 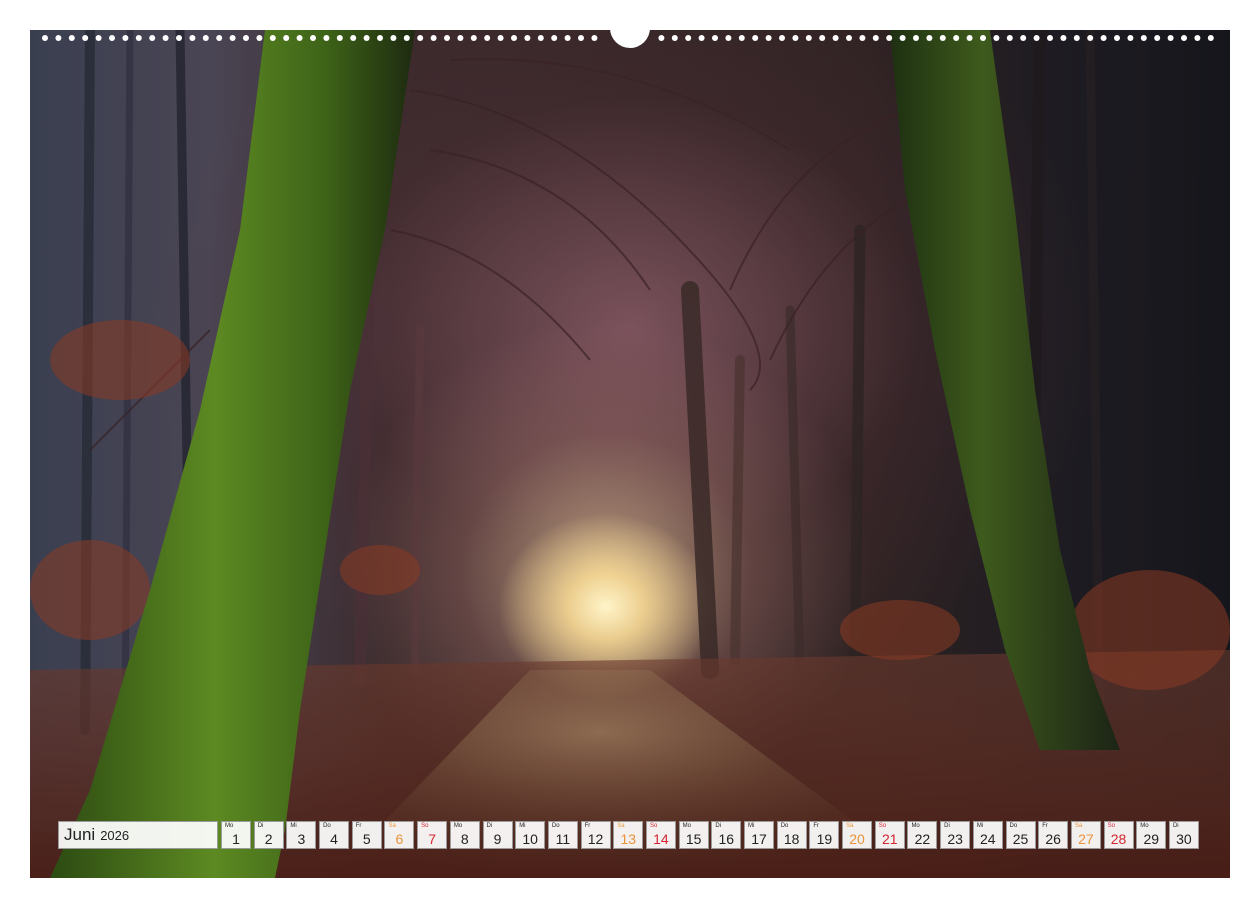 What do you see at coordinates (759, 839) in the screenshot?
I see `day-number: 17` at bounding box center [759, 839].